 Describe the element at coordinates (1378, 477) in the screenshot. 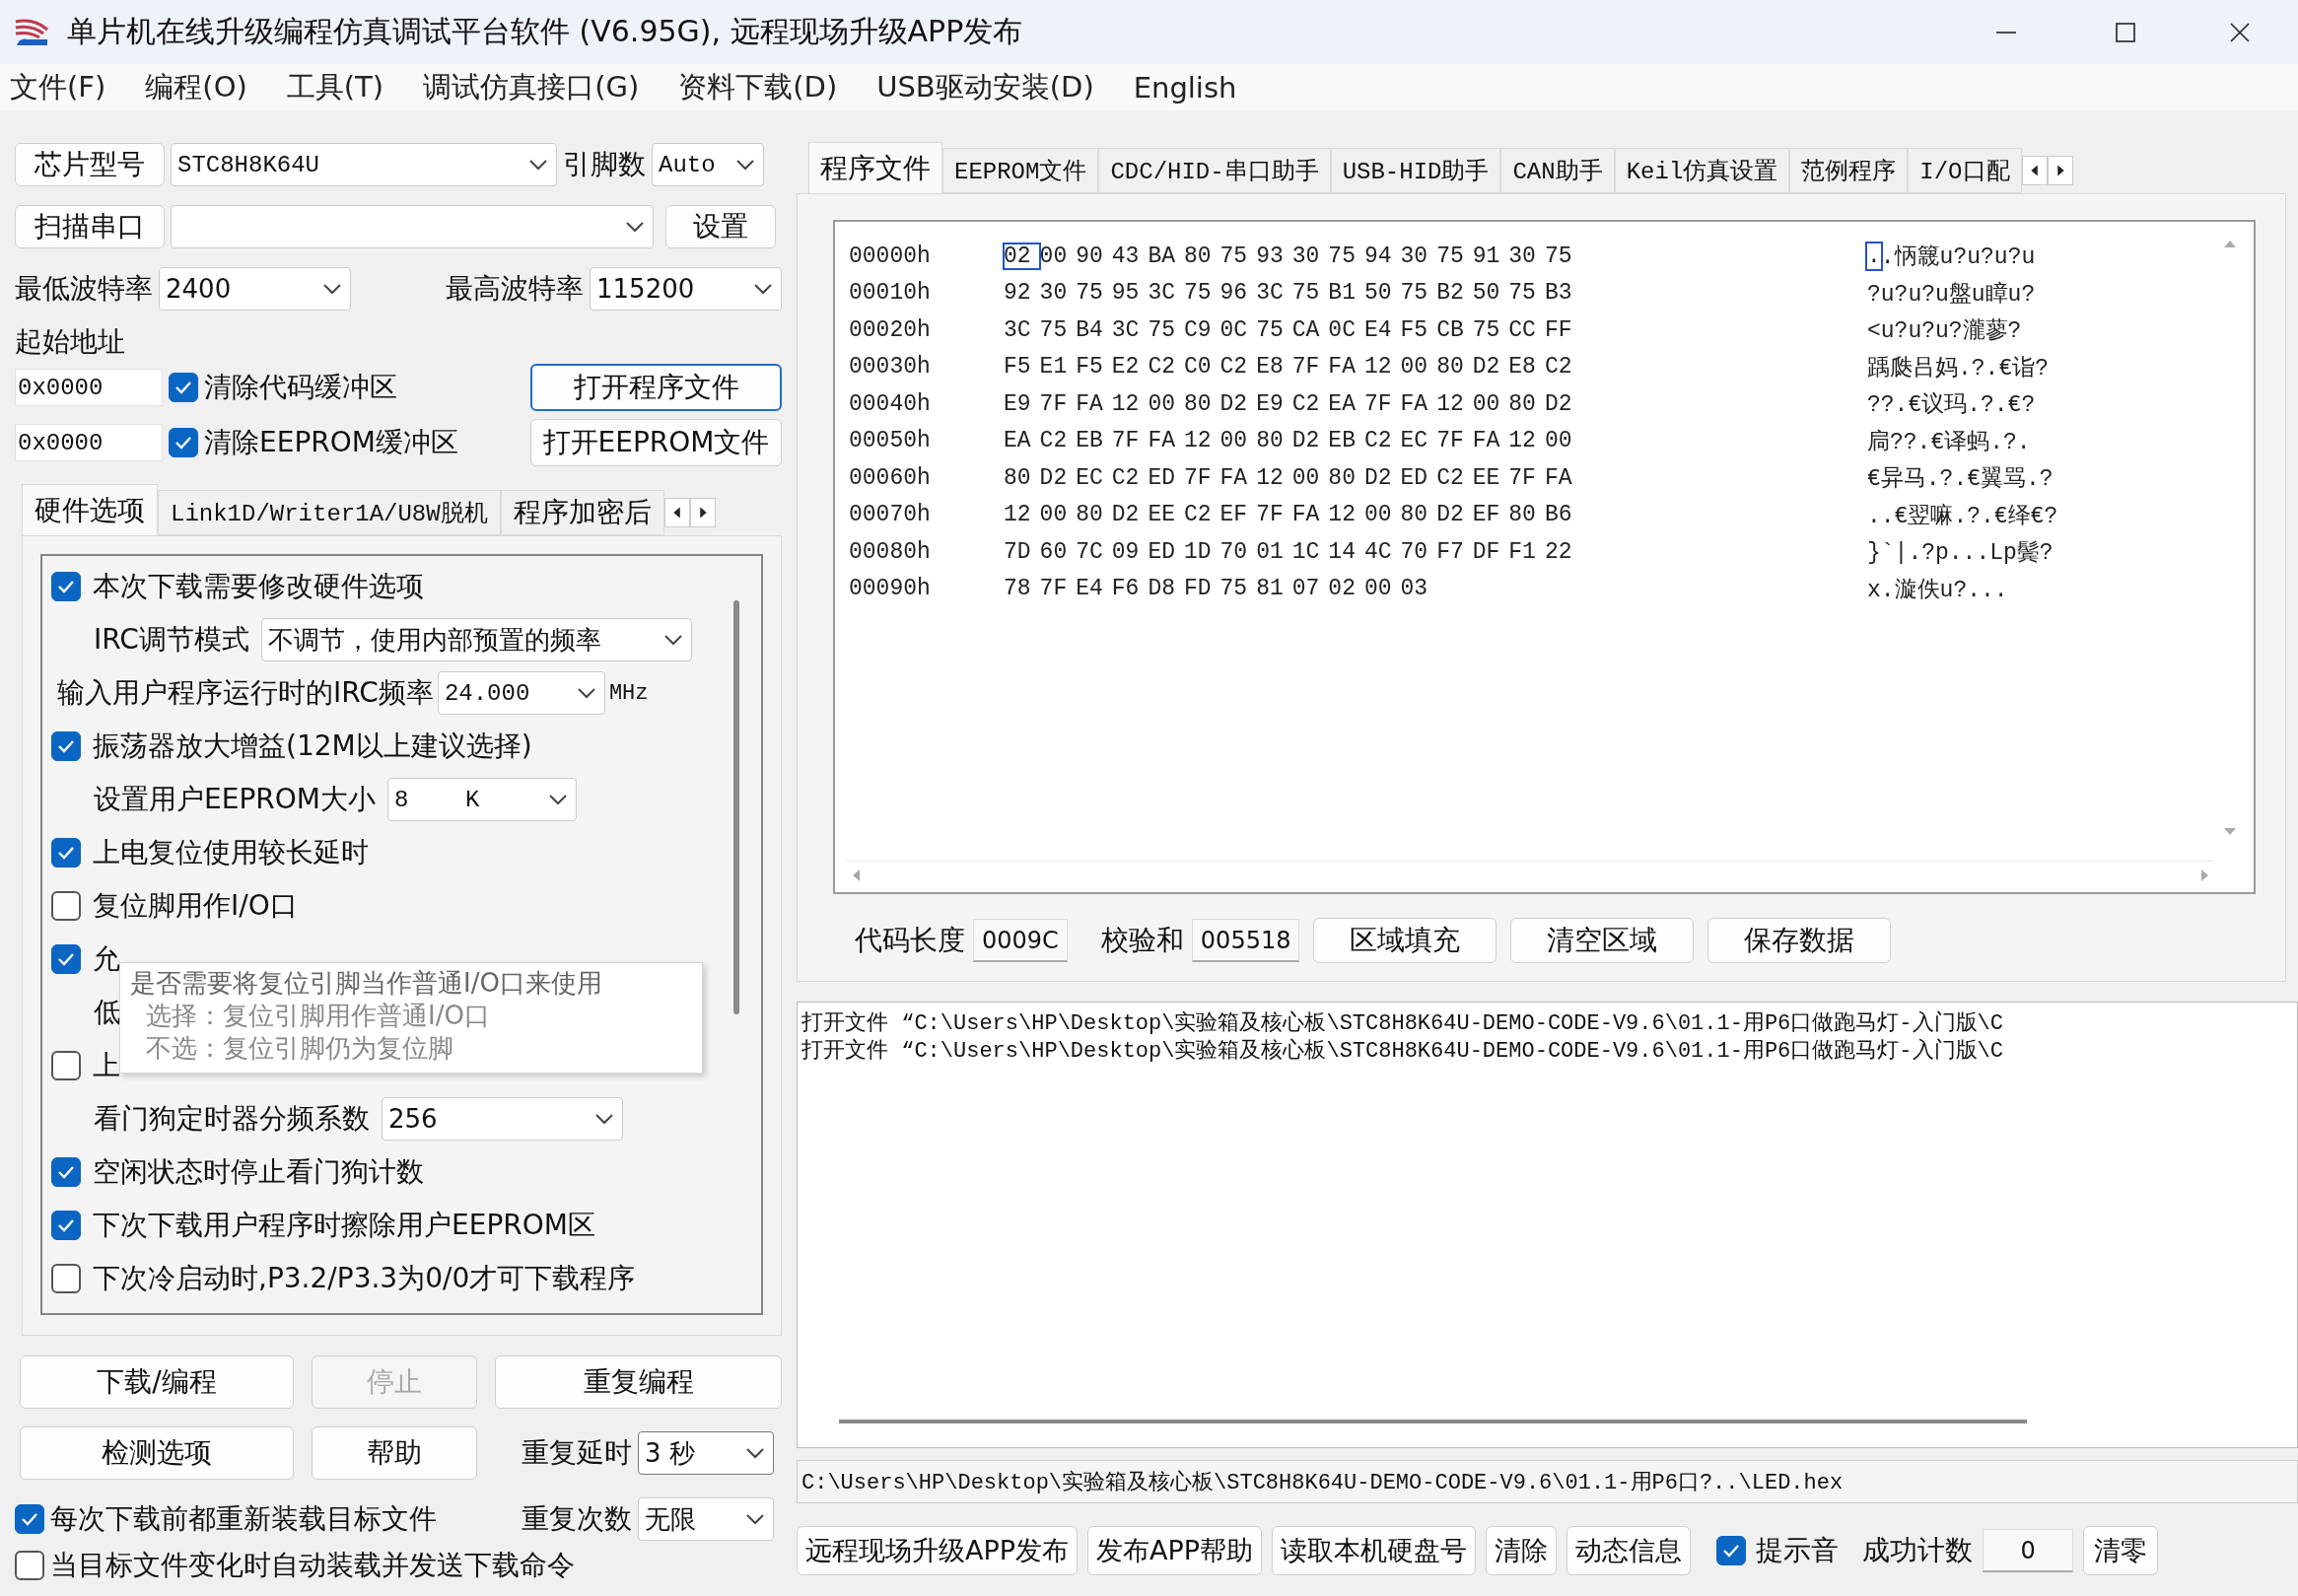

I see `hex-byte: D2` at that location.